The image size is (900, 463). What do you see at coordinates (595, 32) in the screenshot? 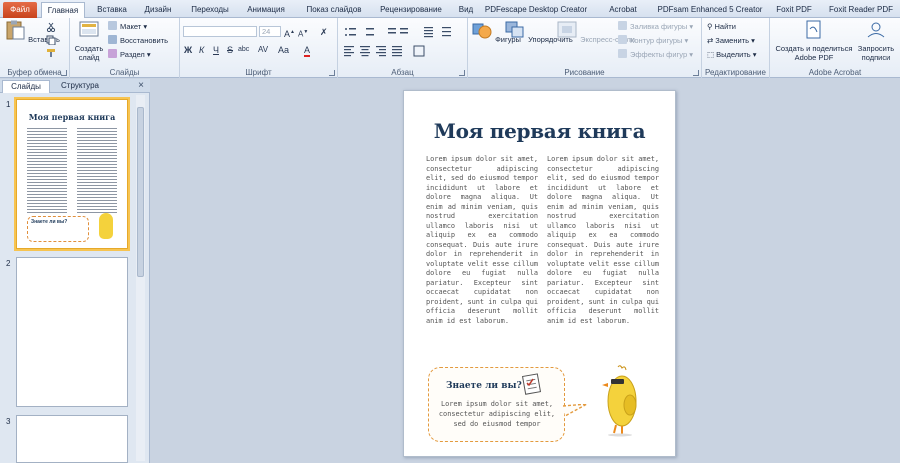
I see `quick-styles-button: Экспресс-стили` at bounding box center [595, 32].